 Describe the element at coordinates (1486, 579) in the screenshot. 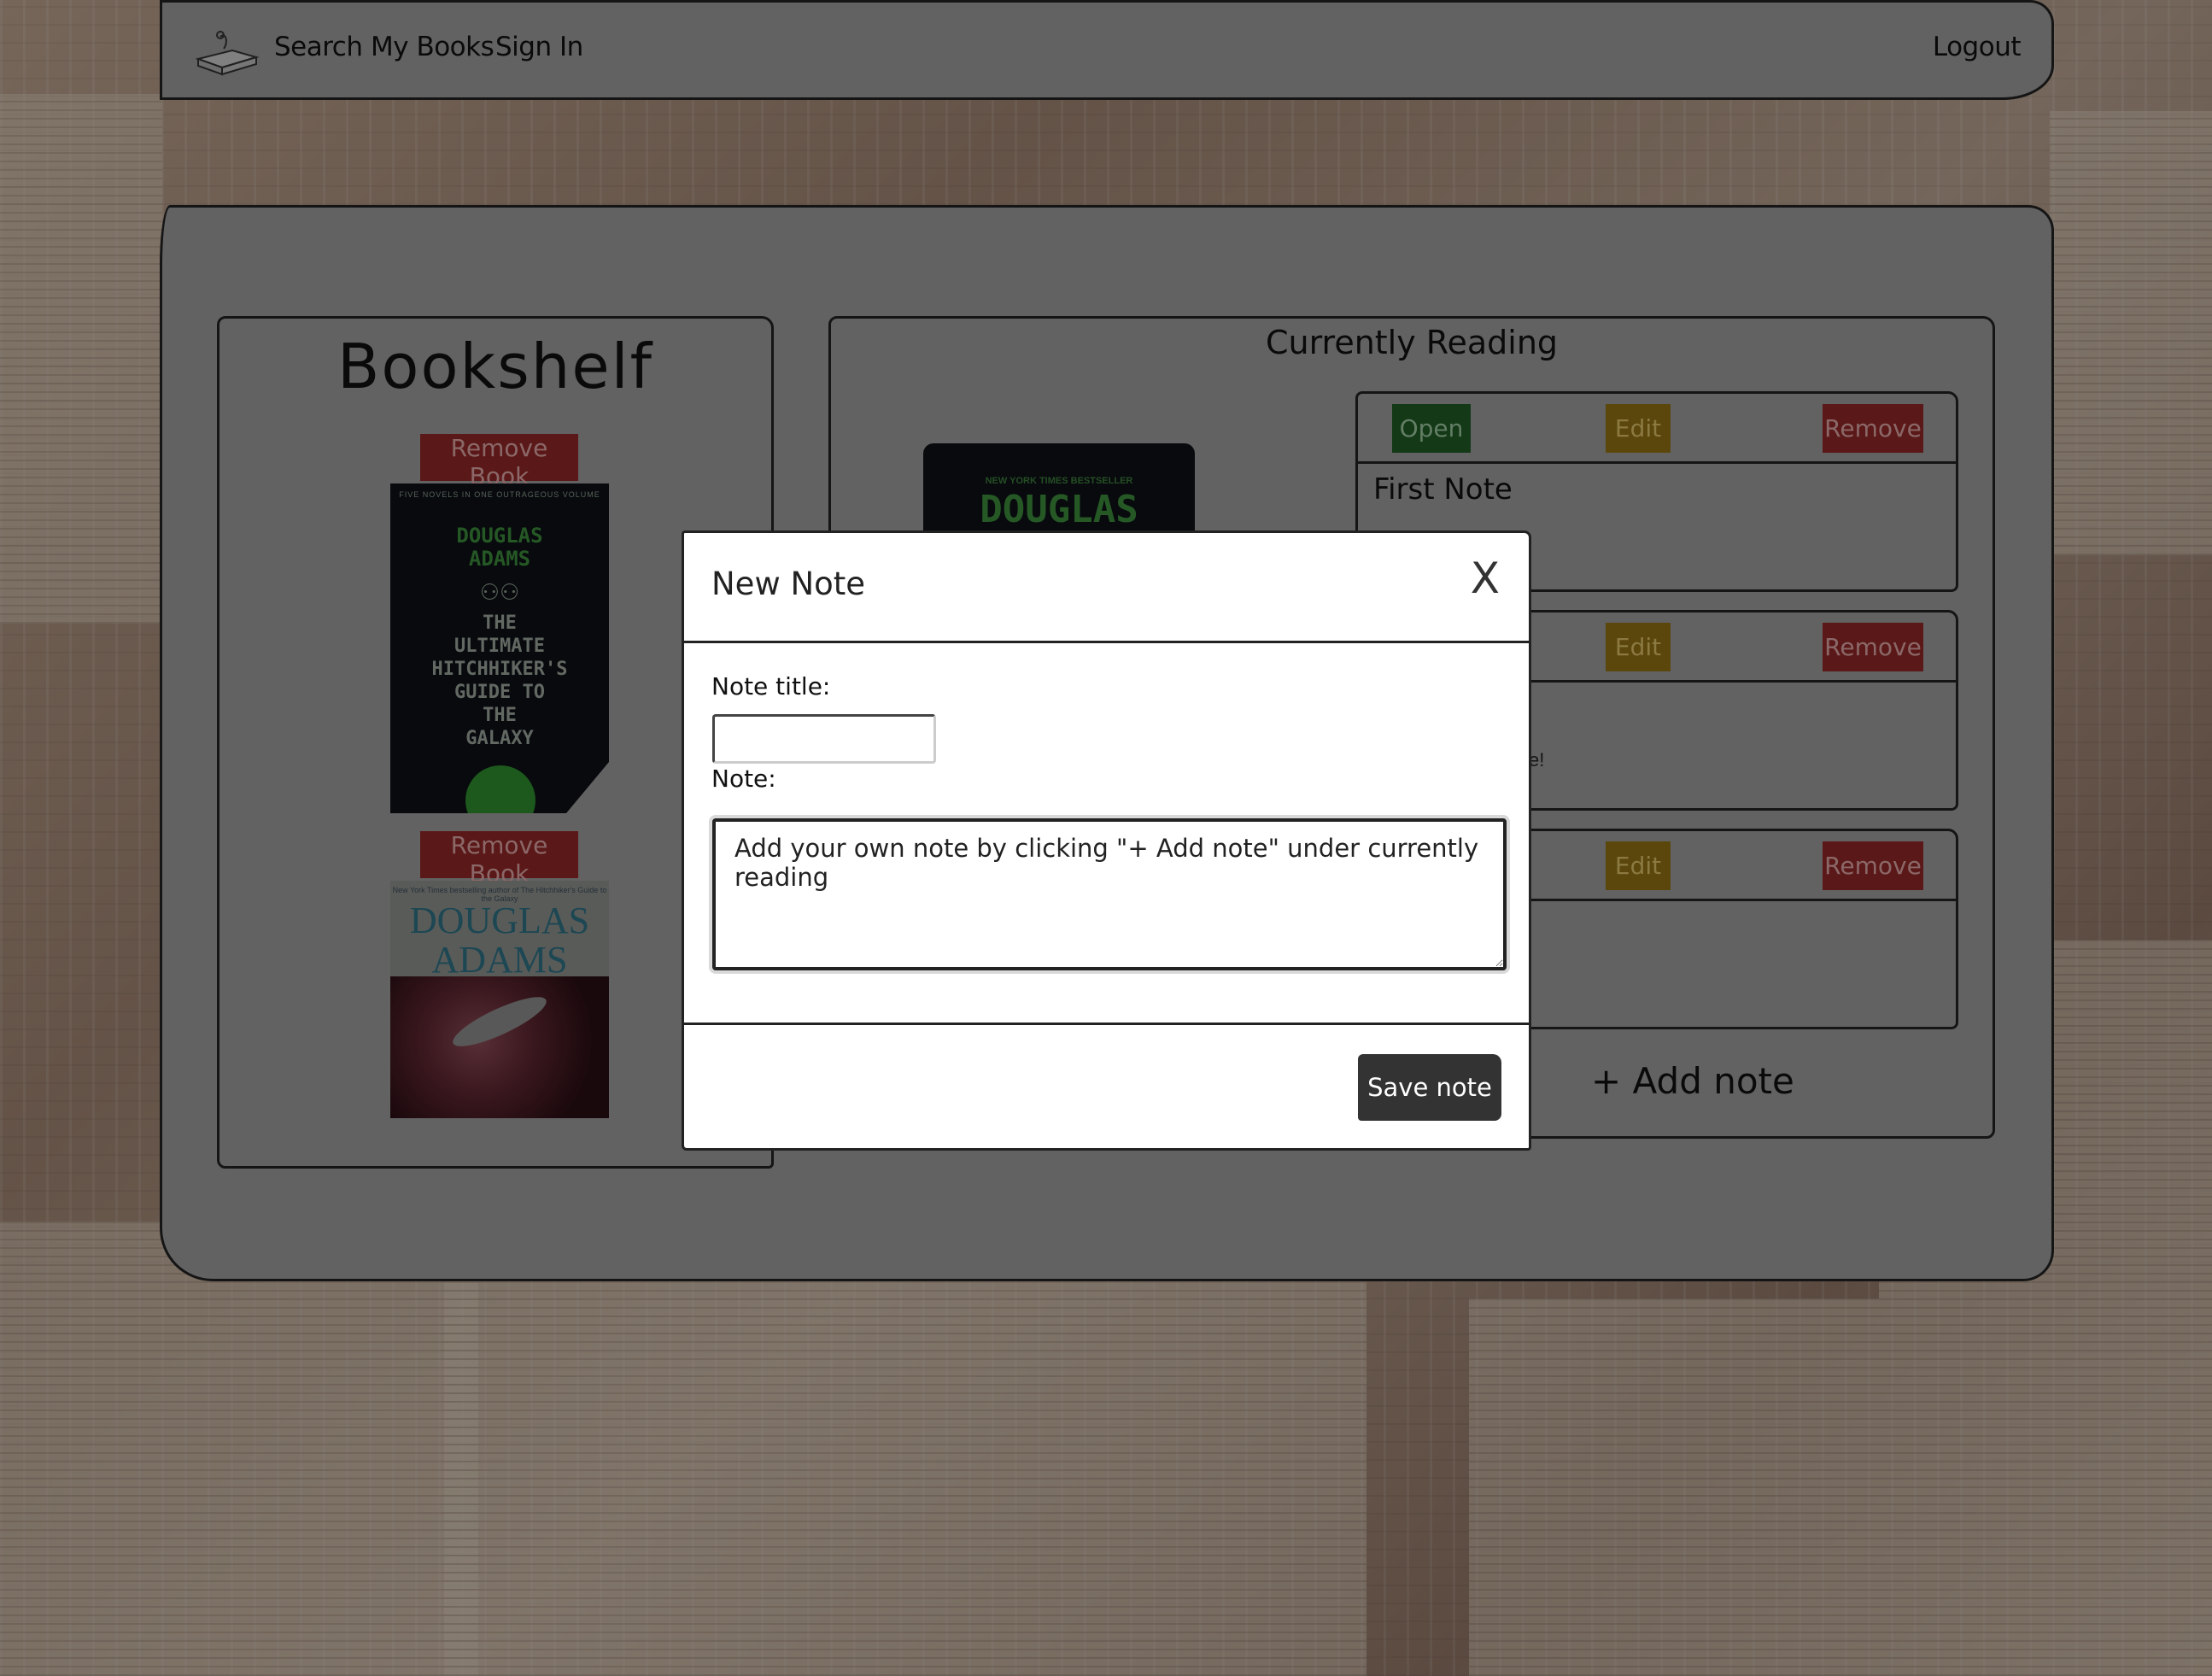

I see `close-icon: X` at that location.